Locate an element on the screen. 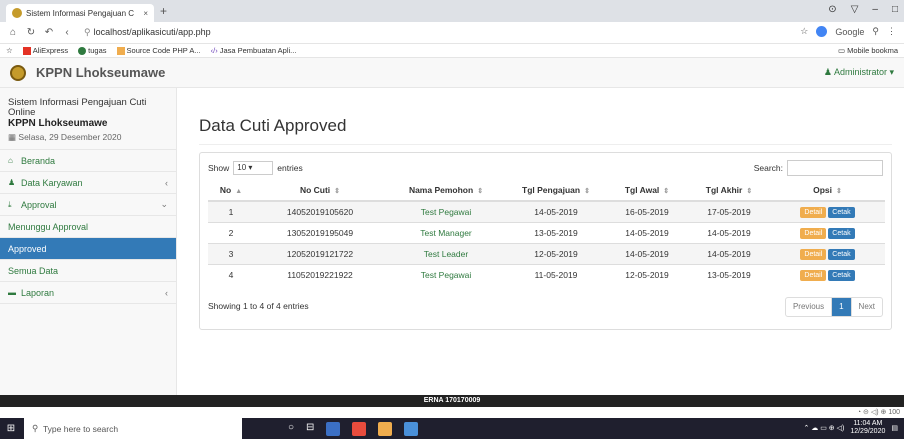  user-name: Administrator is located at coordinates (860, 72).